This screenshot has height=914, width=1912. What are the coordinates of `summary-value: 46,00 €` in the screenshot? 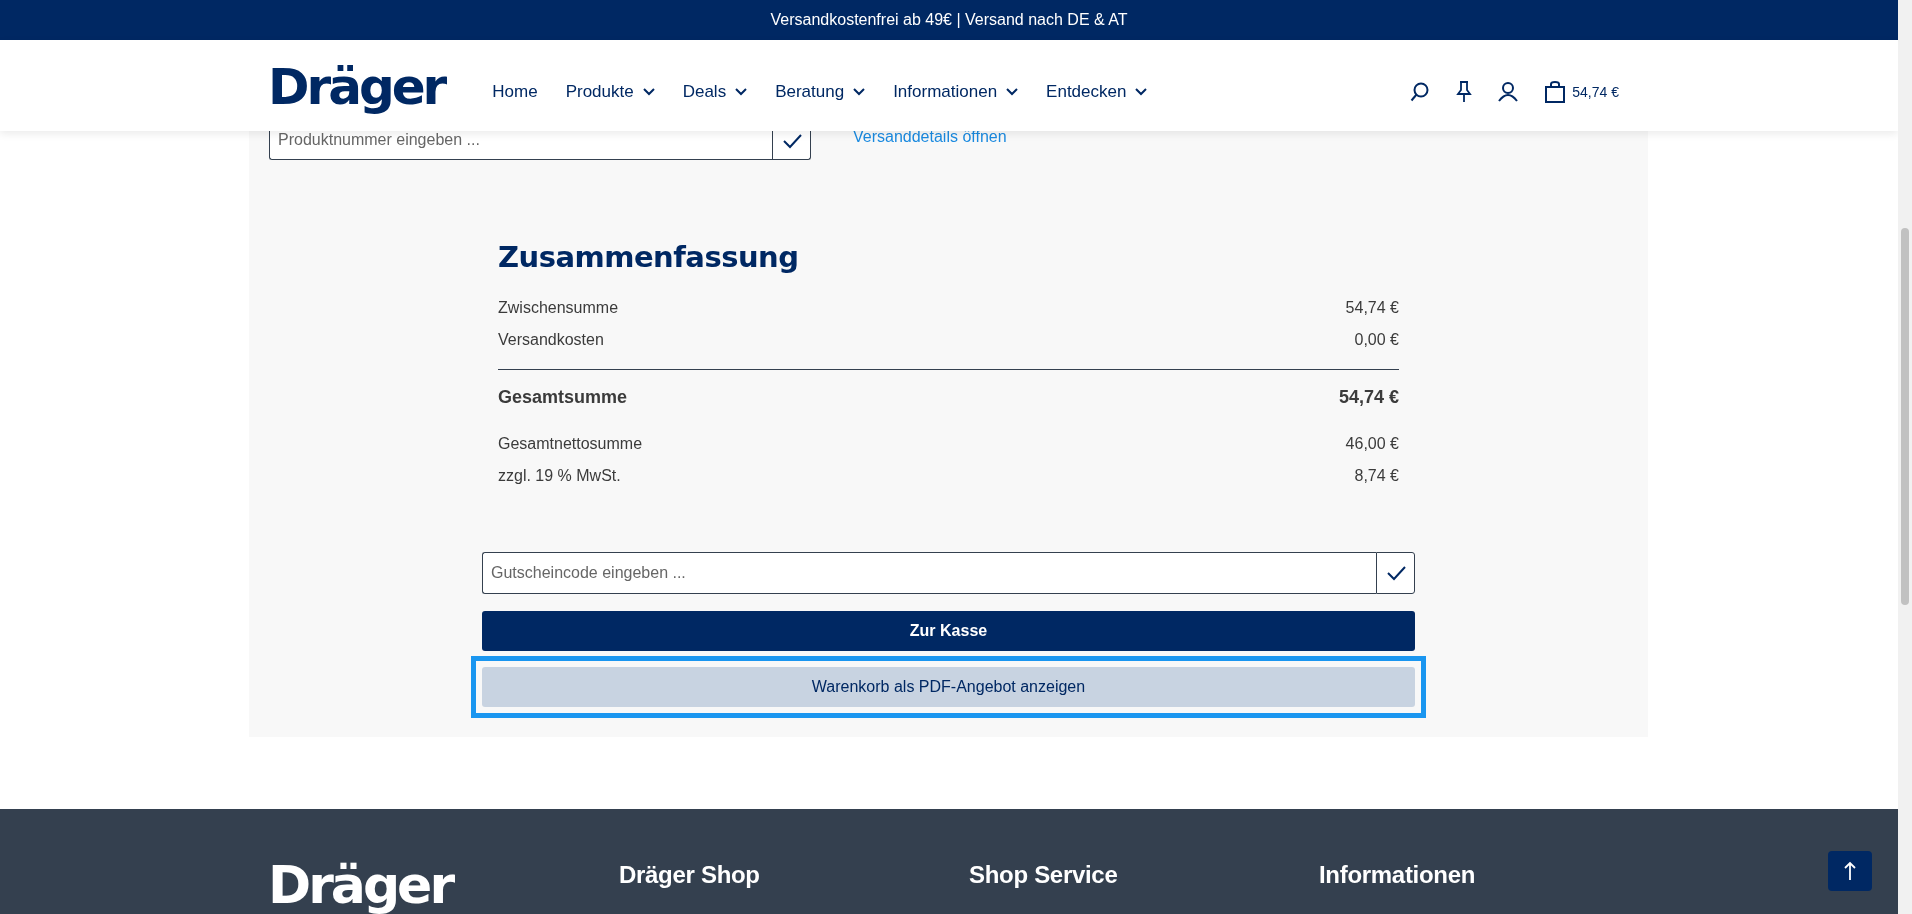 It's located at (1372, 444).